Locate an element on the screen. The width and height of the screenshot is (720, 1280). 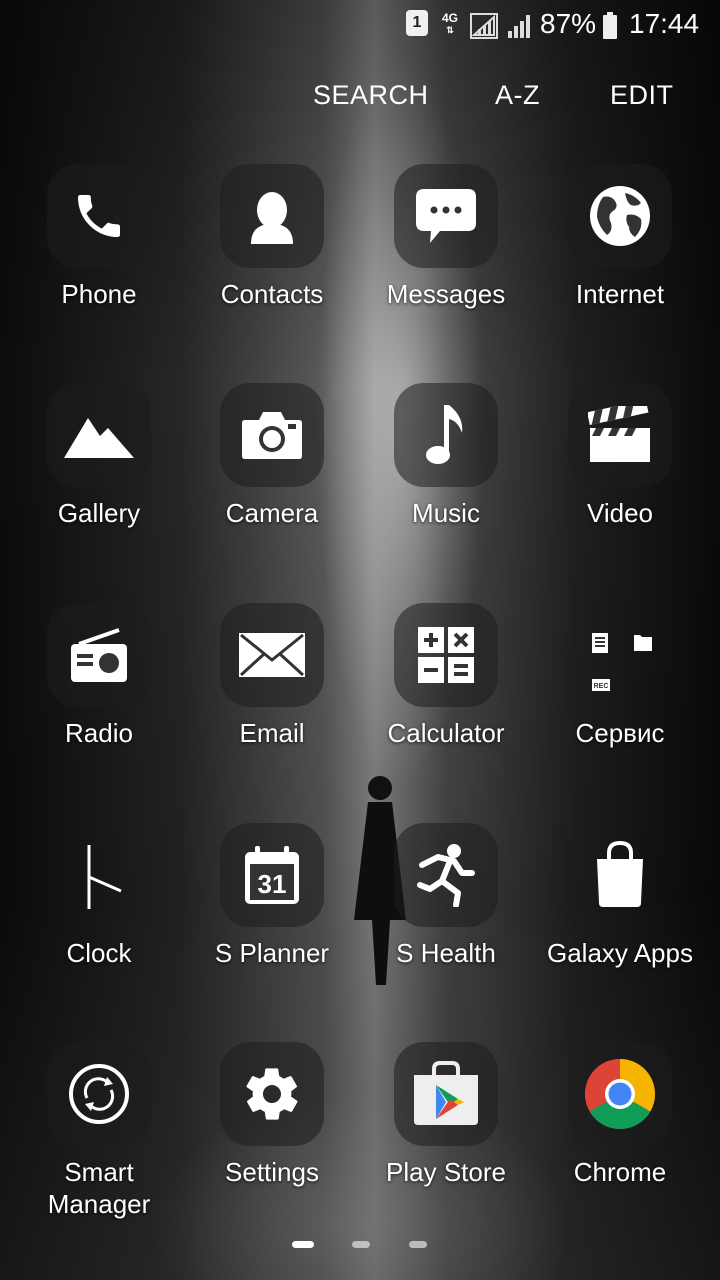
camera-icon is located at coordinates (272, 435).